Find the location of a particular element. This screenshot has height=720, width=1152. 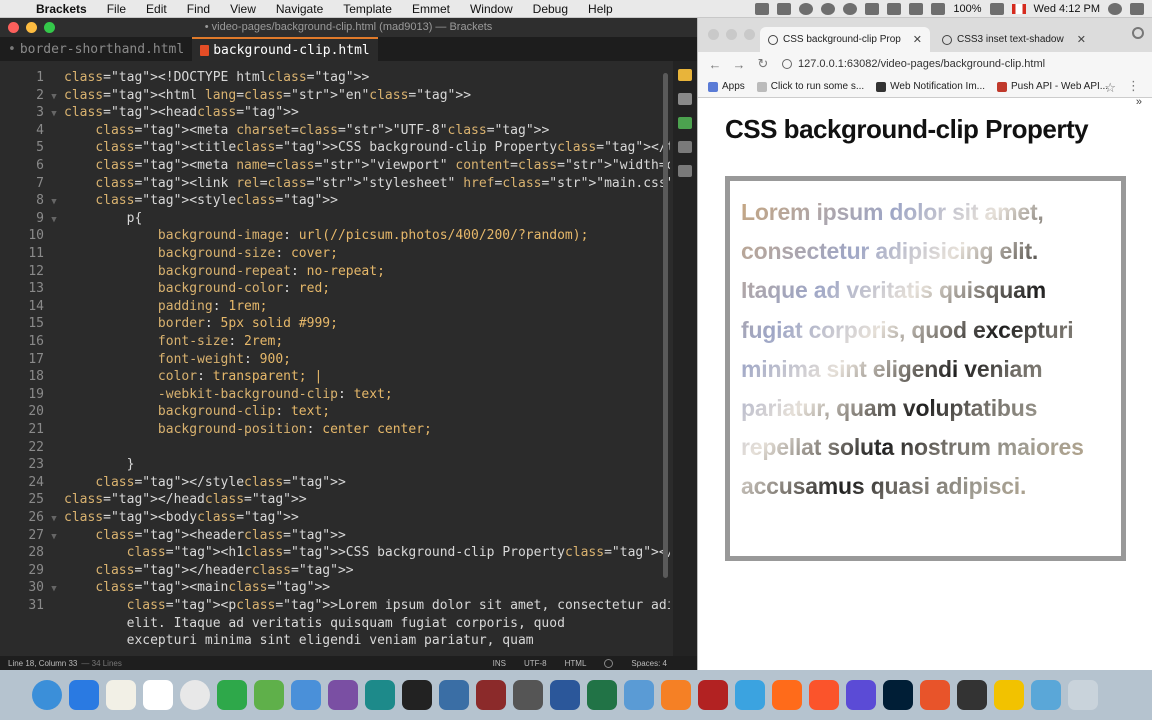

code-line: 13 background-color: red; is located at coordinates (165, 289).